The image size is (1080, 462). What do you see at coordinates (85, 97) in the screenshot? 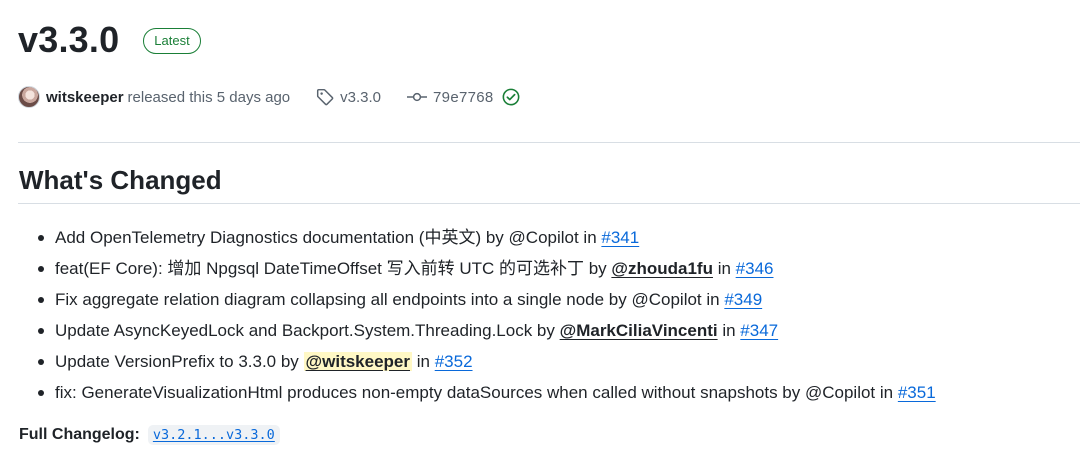
I see `author-link: witskeeper` at bounding box center [85, 97].